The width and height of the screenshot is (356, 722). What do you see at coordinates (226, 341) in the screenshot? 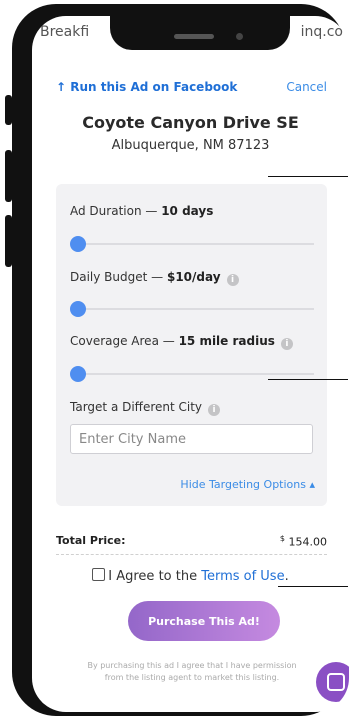
I see `coverage-area-value: 15 mile radius` at bounding box center [226, 341].